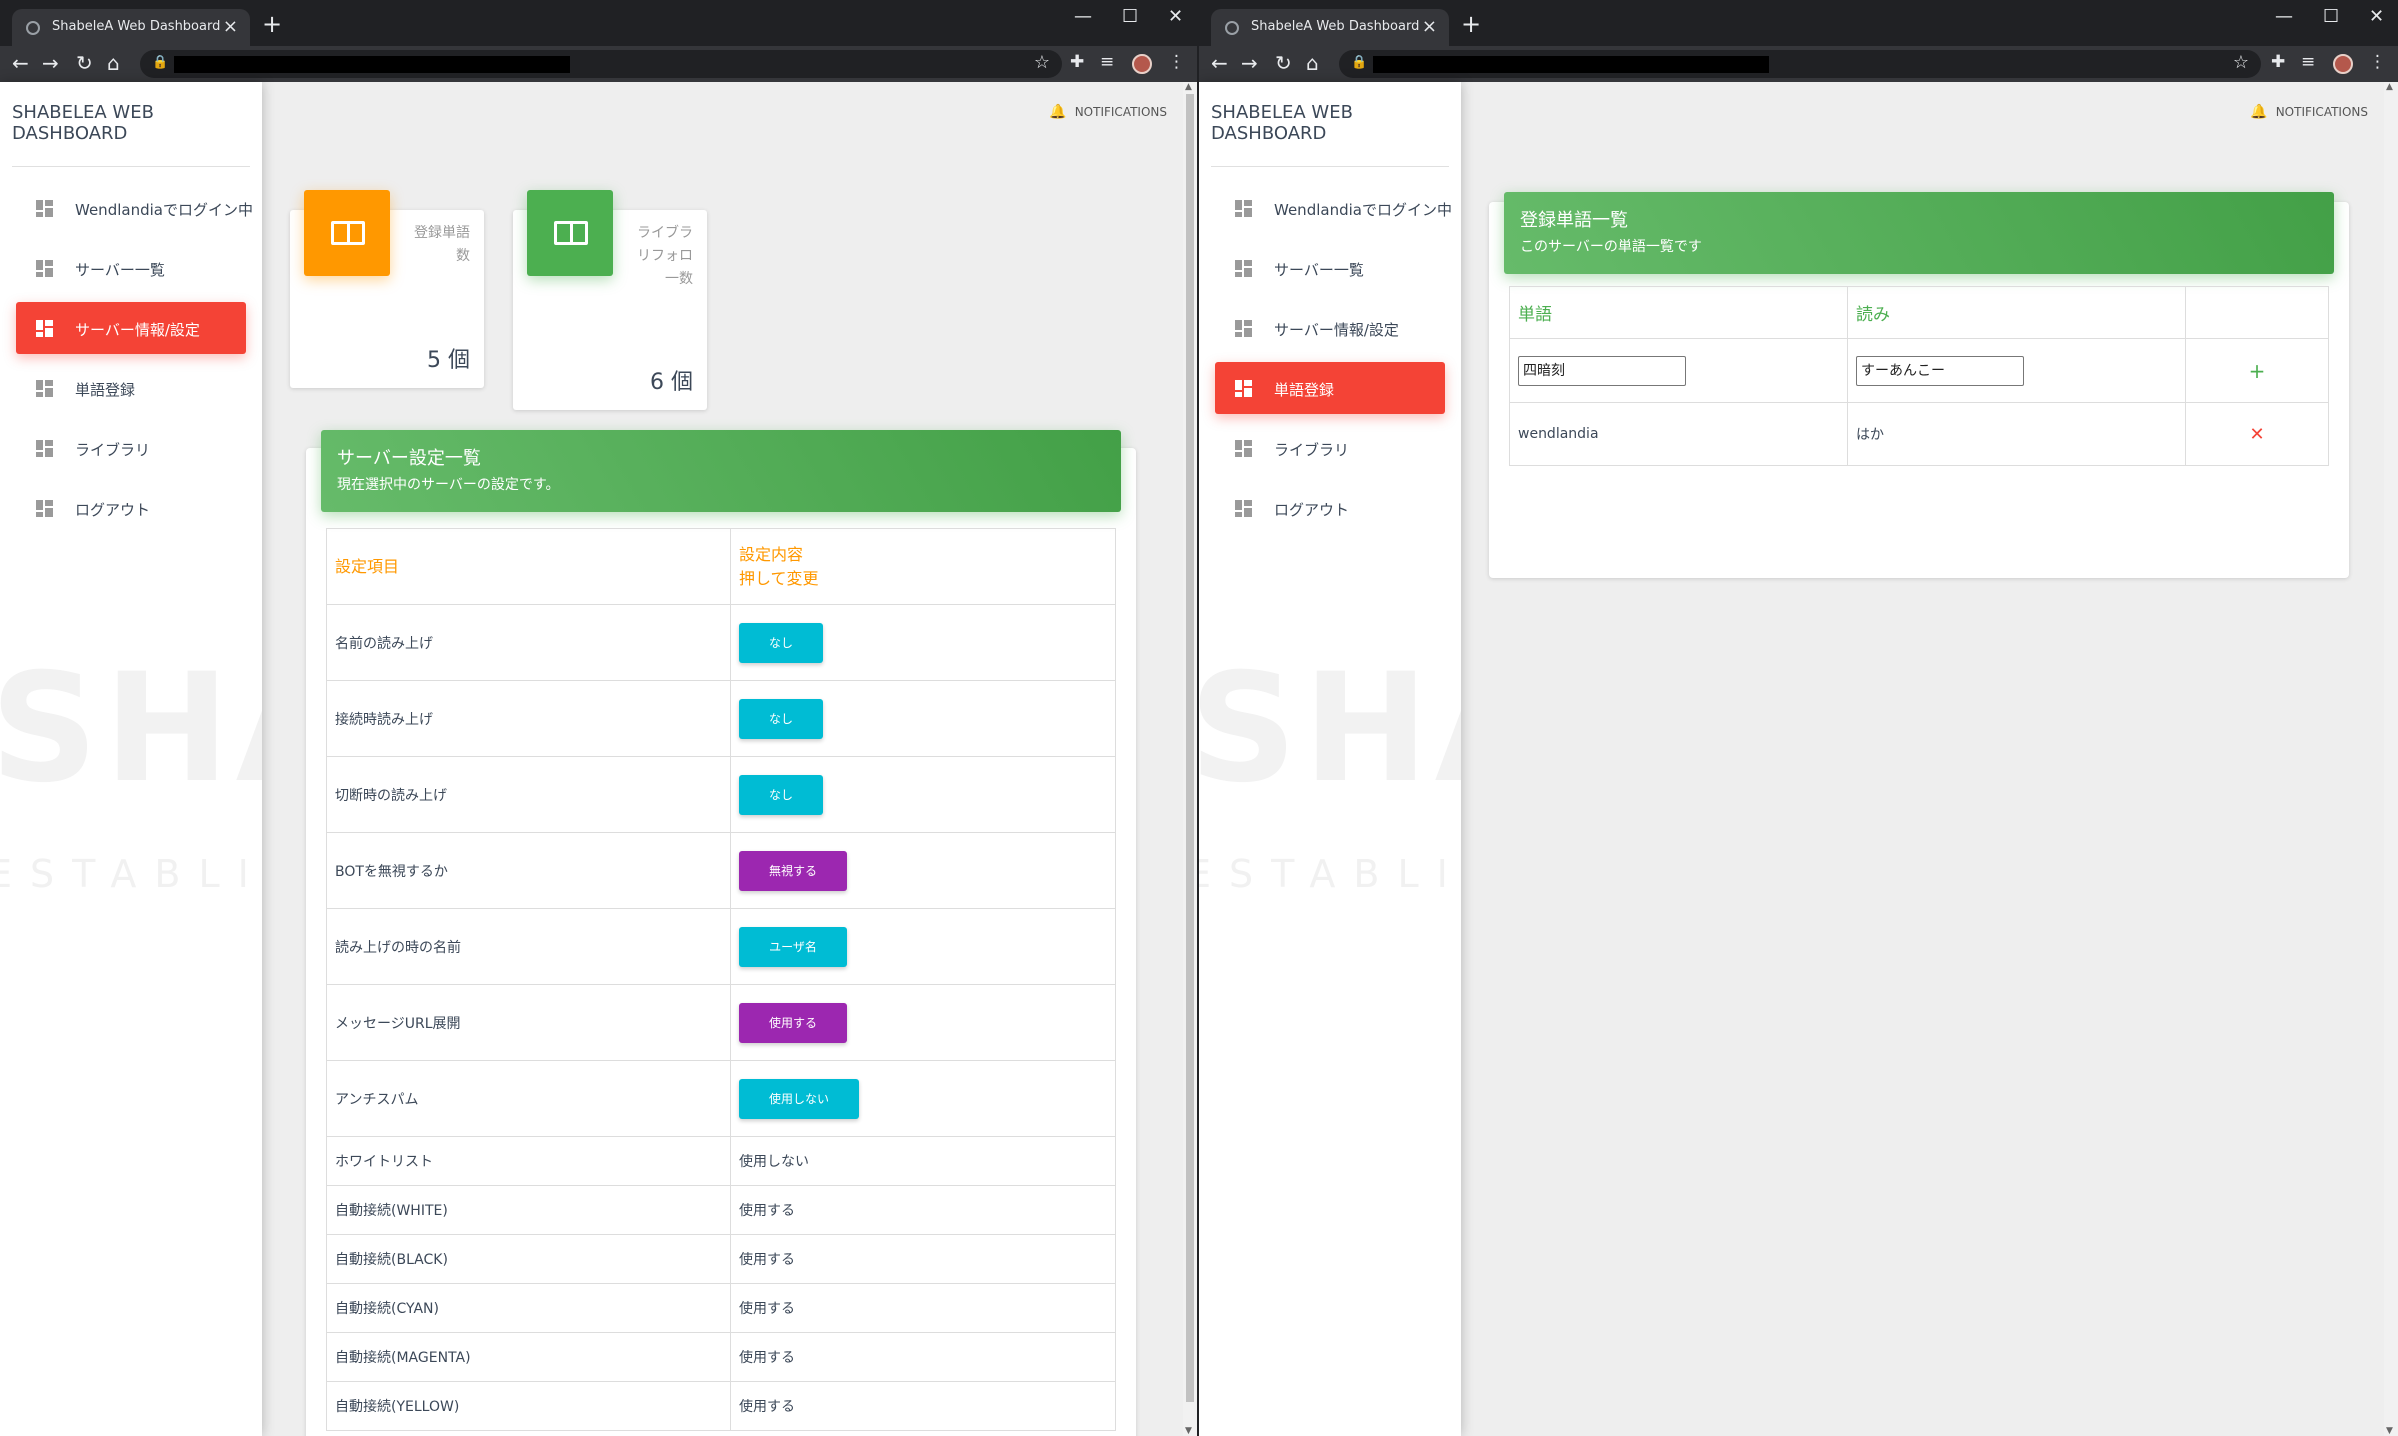 The width and height of the screenshot is (2398, 1436). I want to click on word-list-card: 登録単語一覧 このサーバーの単語一覧です 単語 読み 四暗刻 すーあんこー +, so click(1919, 385).